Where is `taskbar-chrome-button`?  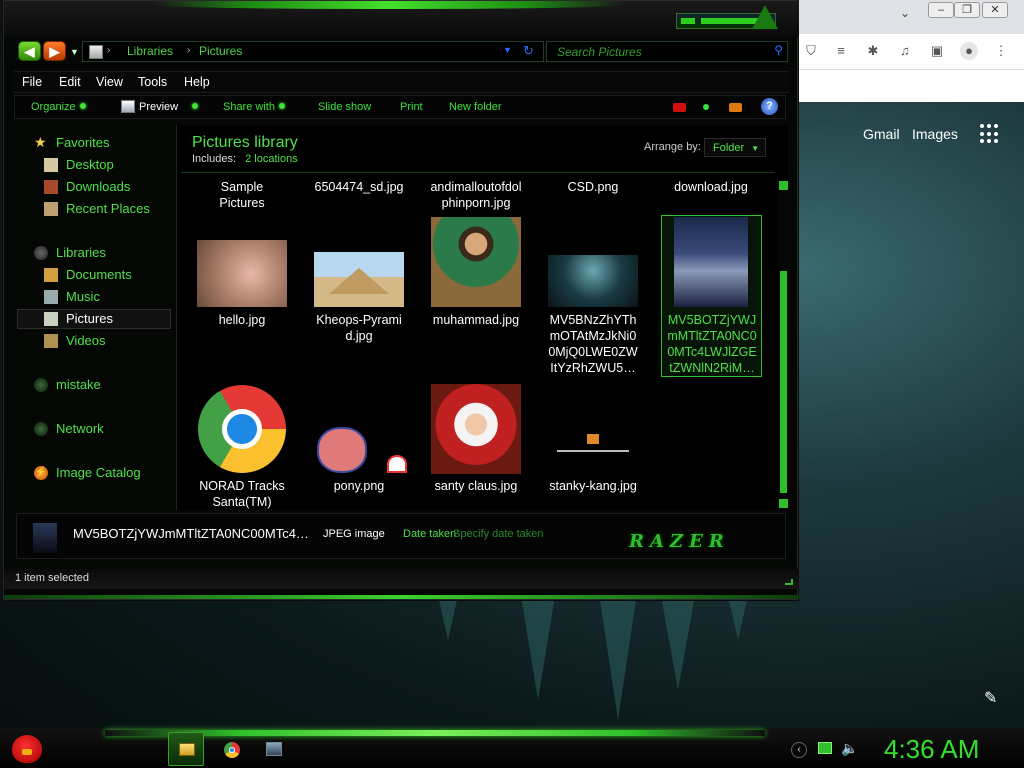
taskbar-chrome-button is located at coordinates (232, 749).